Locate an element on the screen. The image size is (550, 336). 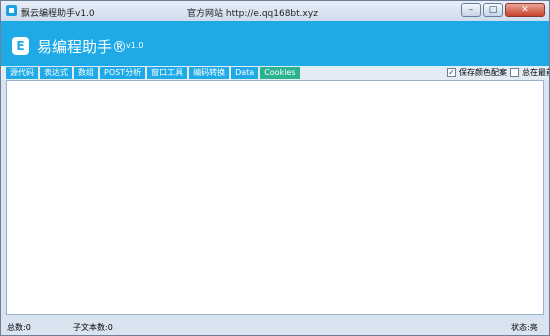
always-on-top-option: 总在最前 is located at coordinates (529, 72).